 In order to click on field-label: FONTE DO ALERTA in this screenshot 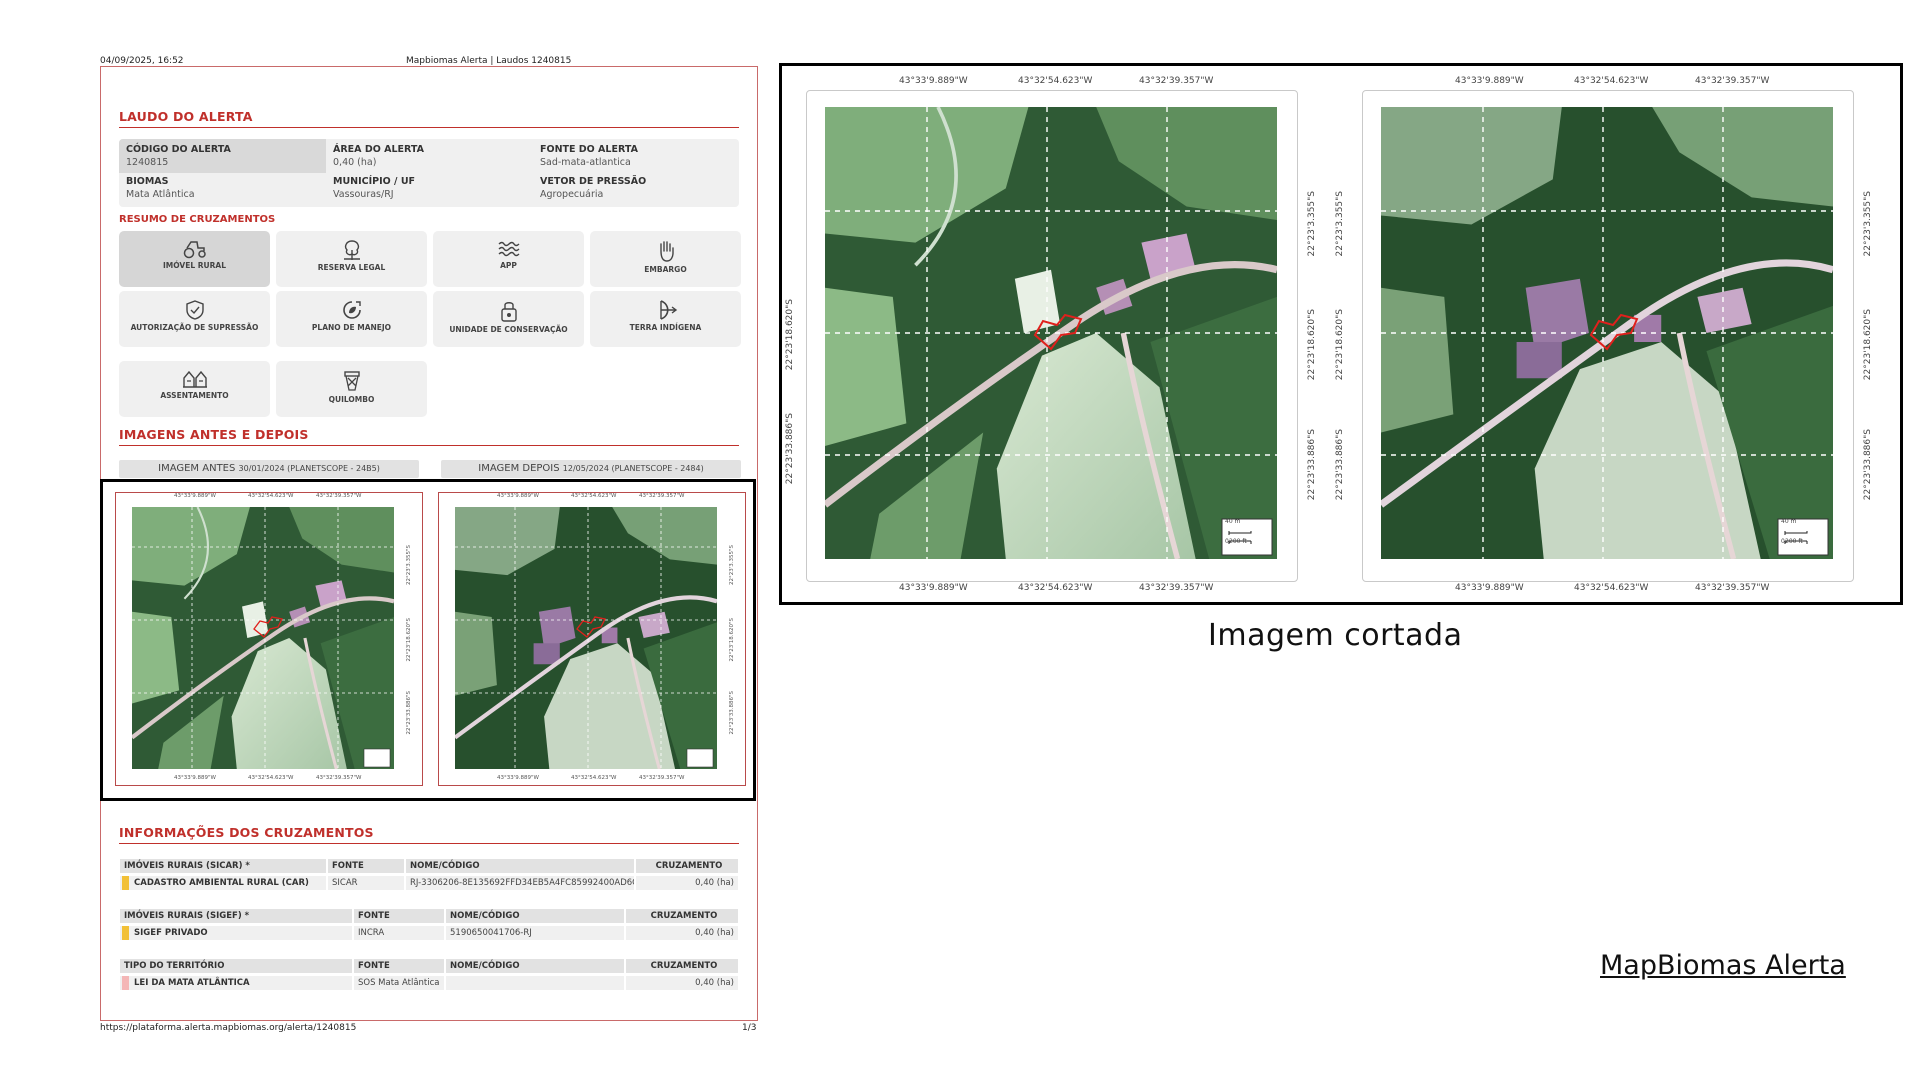, I will do `click(589, 149)`.